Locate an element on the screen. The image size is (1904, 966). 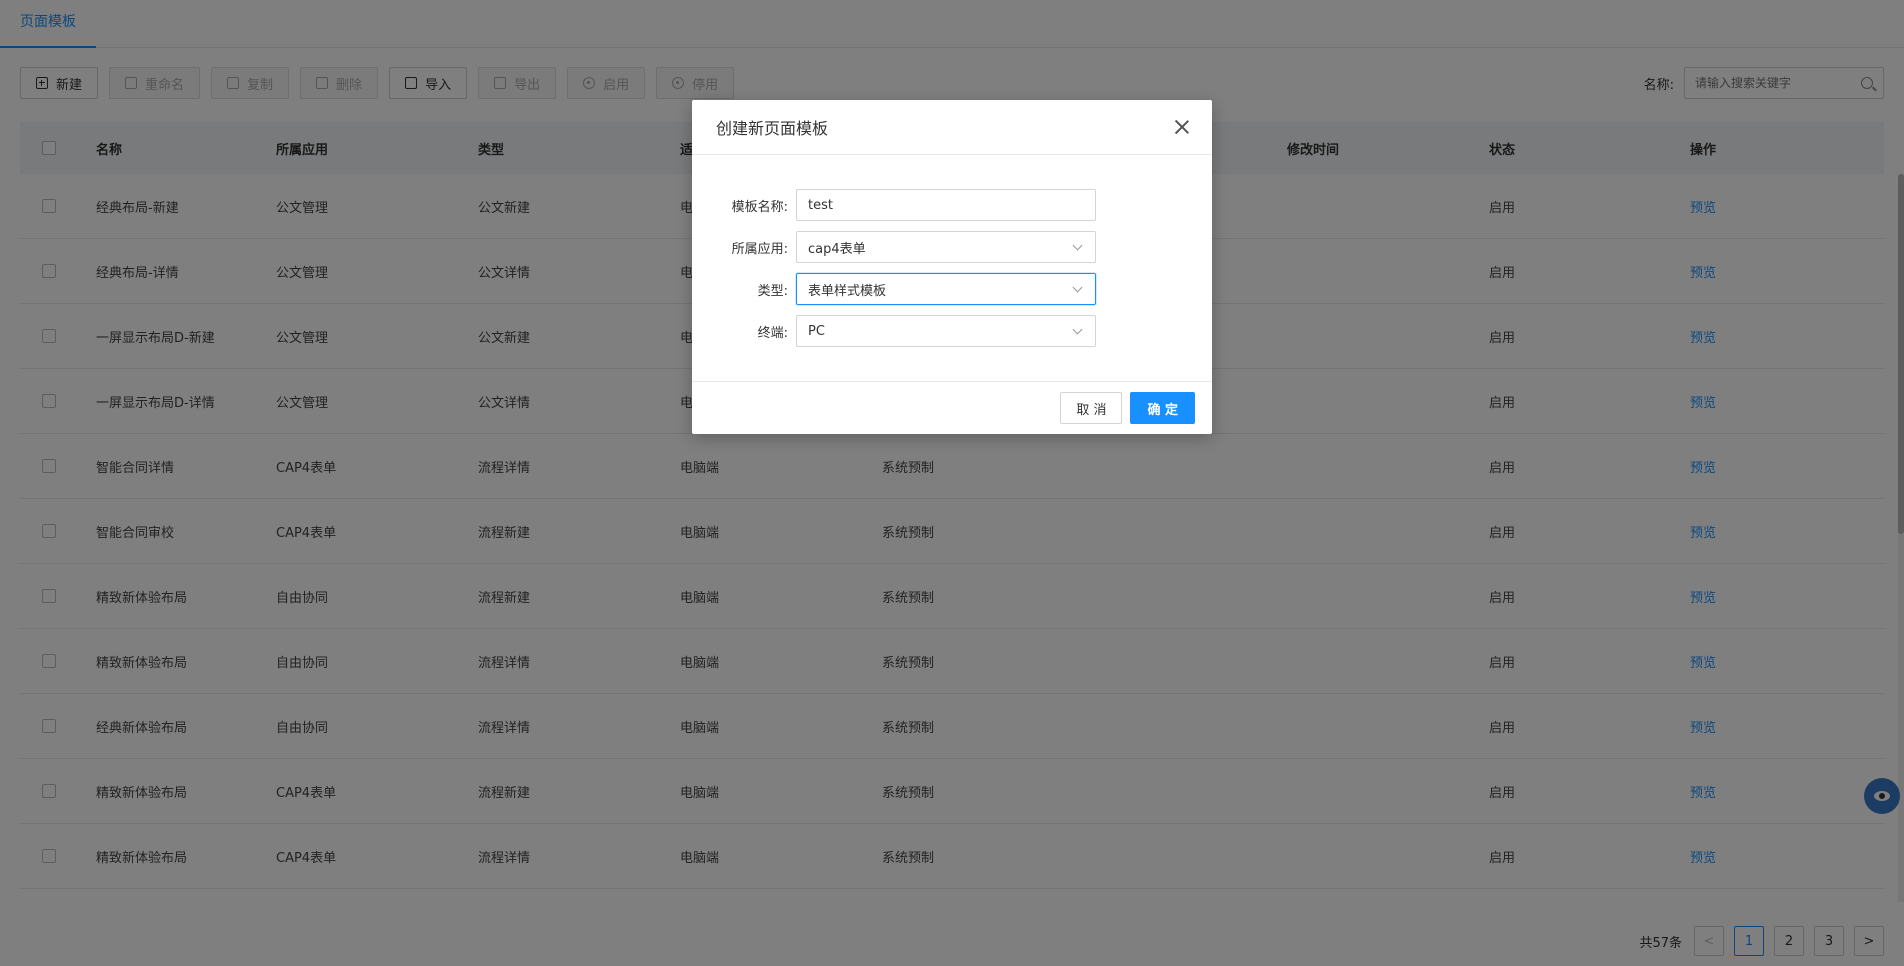
app-select: cap4表单 is located at coordinates (946, 247).